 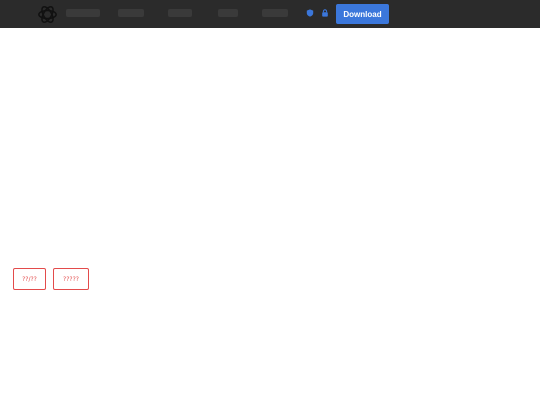 What do you see at coordinates (362, 14) in the screenshot?
I see `download-button: Download` at bounding box center [362, 14].